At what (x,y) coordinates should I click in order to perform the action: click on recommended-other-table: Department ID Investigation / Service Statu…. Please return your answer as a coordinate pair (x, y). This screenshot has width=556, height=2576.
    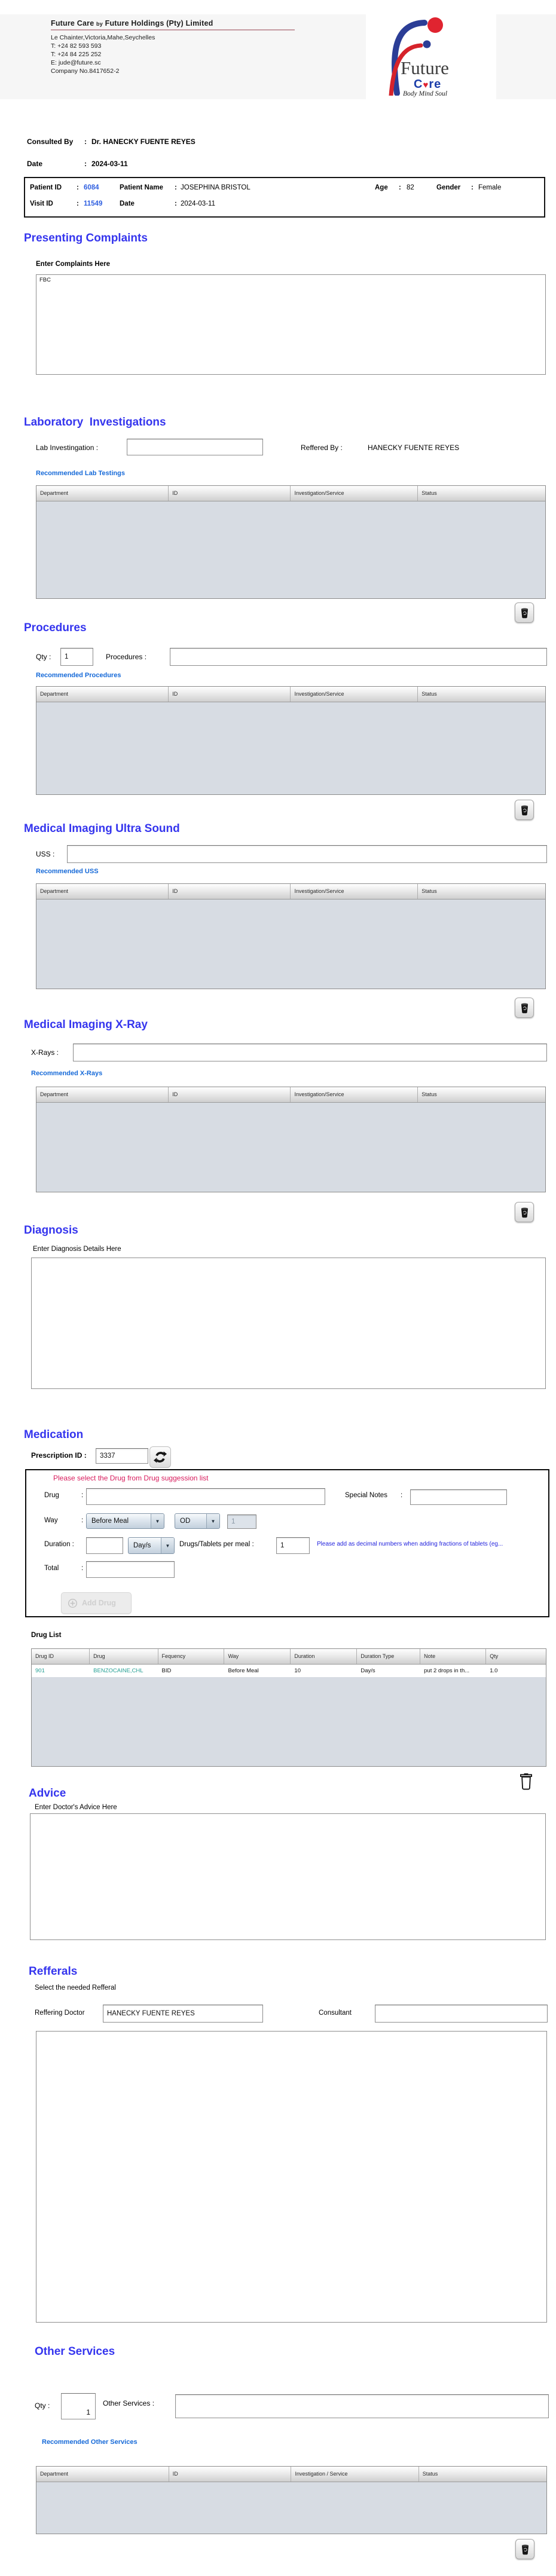
    Looking at the image, I should click on (291, 2500).